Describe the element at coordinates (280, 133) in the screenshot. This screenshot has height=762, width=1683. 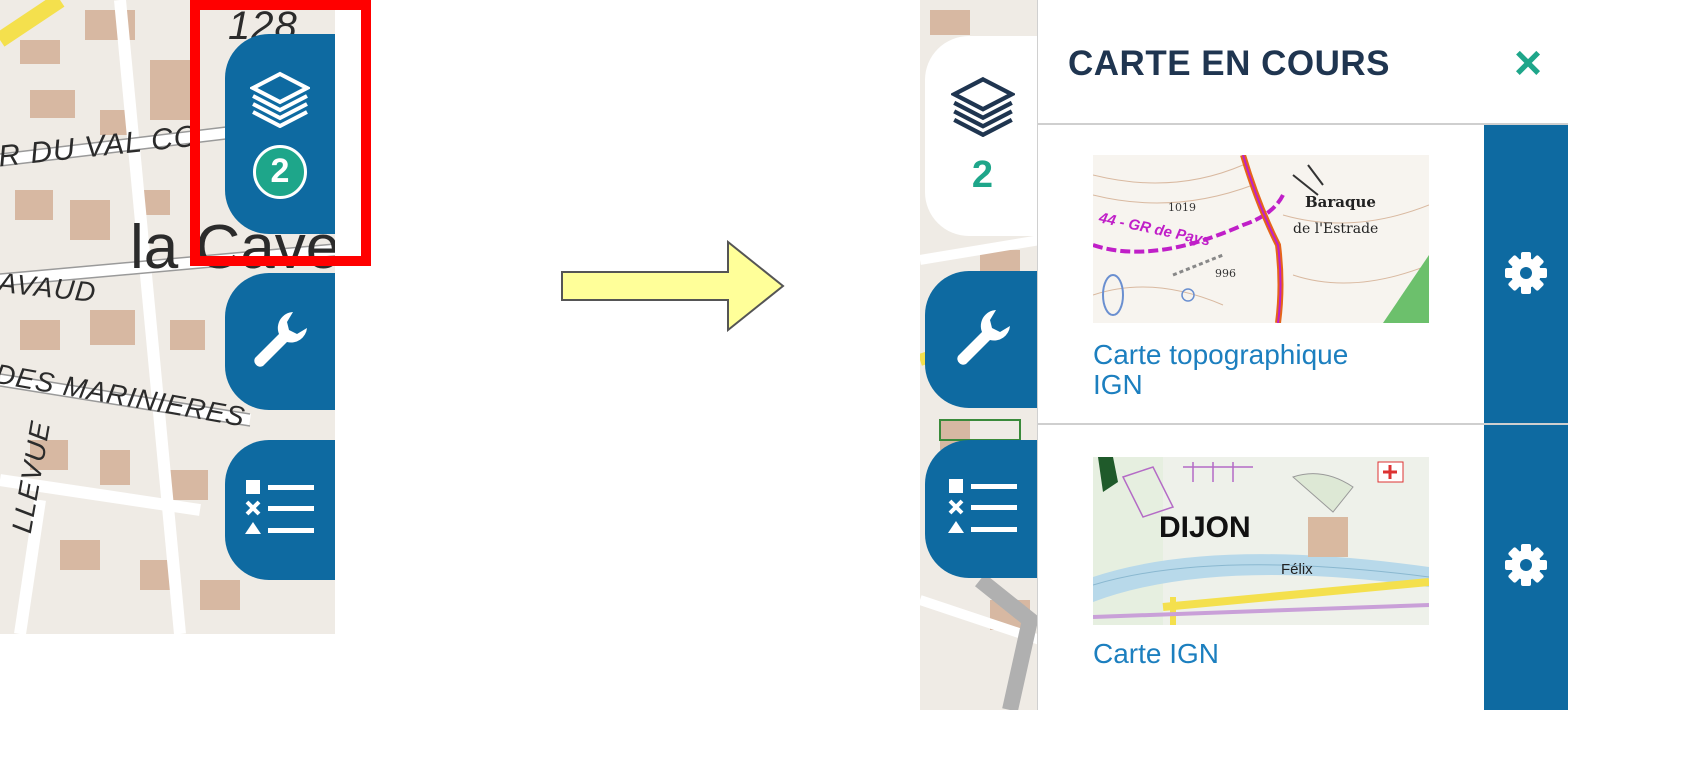
I see `highlight-box` at that location.